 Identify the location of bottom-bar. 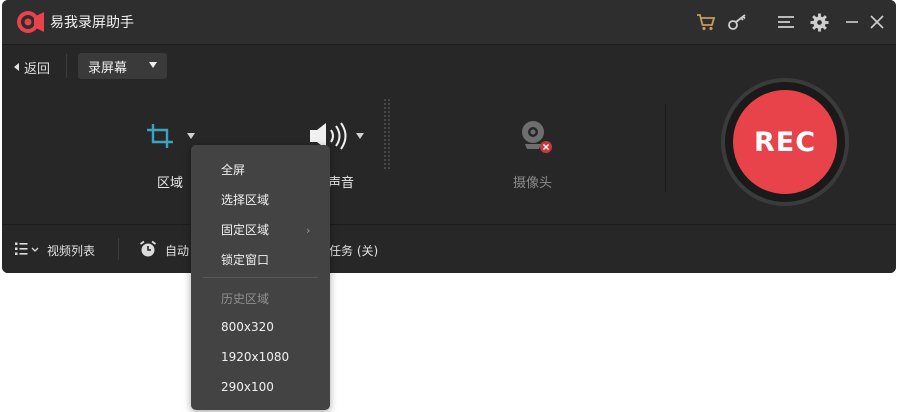
(449, 248).